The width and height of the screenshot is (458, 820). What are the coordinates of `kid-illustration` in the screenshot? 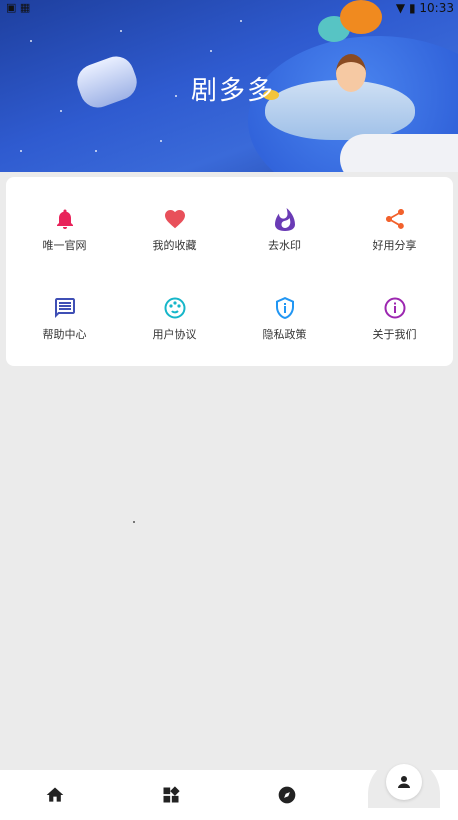 It's located at (351, 73).